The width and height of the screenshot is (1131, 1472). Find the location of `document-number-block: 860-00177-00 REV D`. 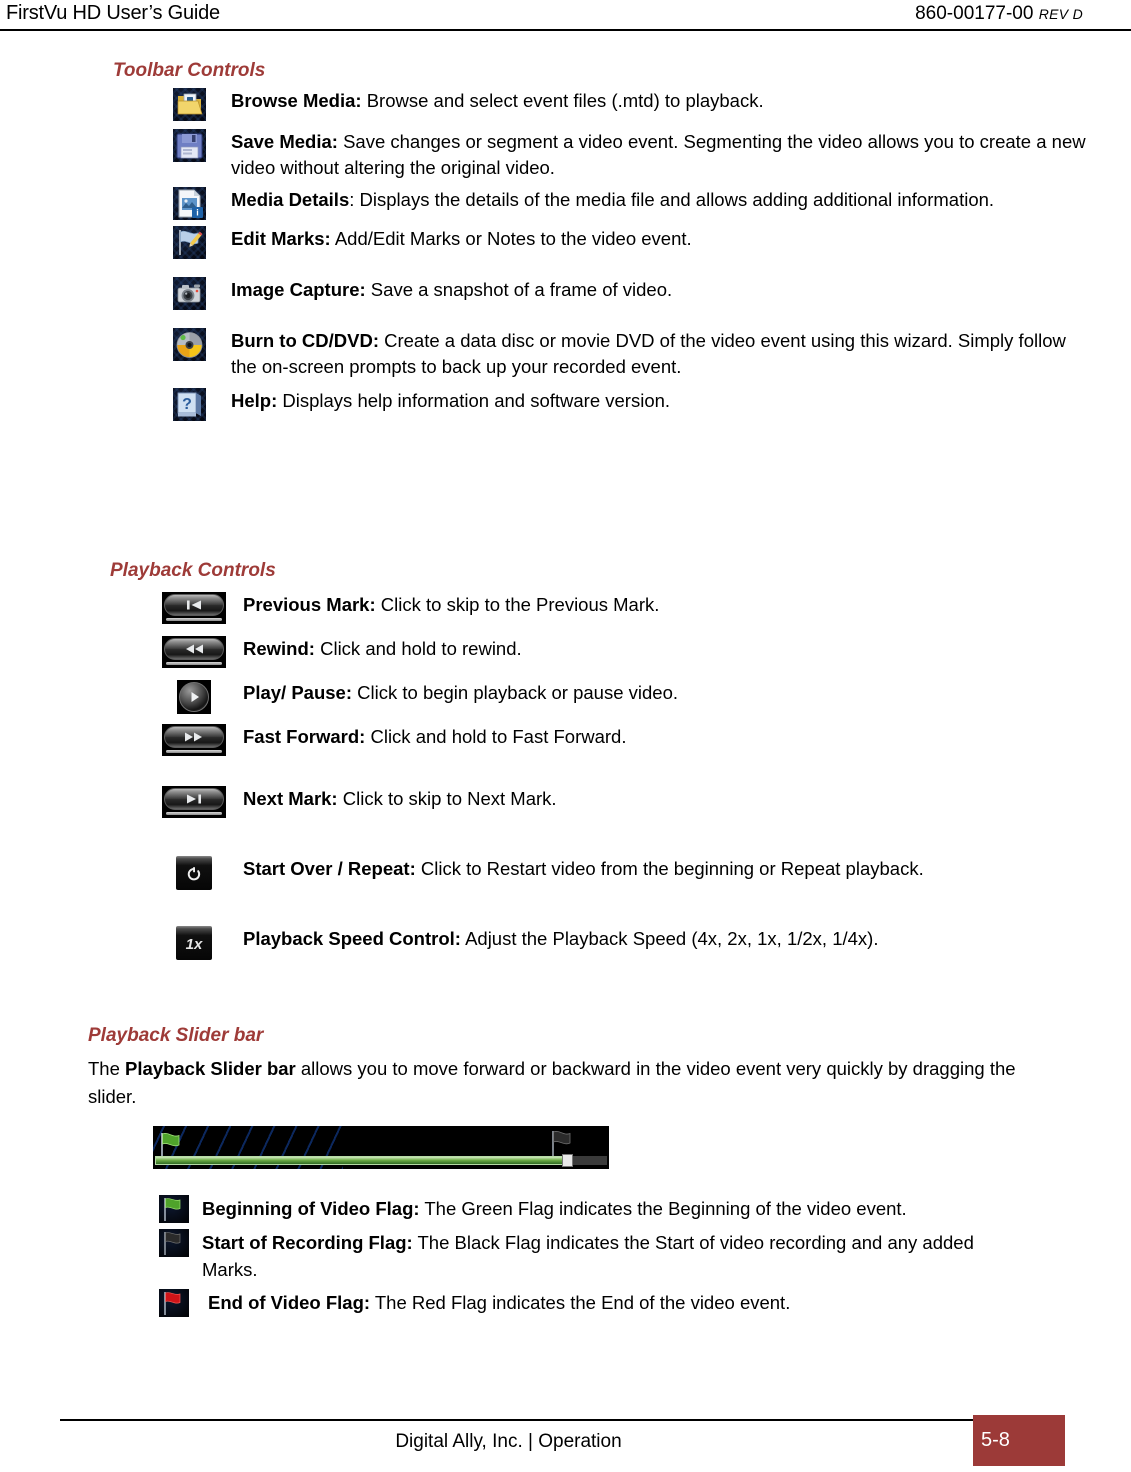

document-number-block: 860-00177-00 REV D is located at coordinates (999, 14).